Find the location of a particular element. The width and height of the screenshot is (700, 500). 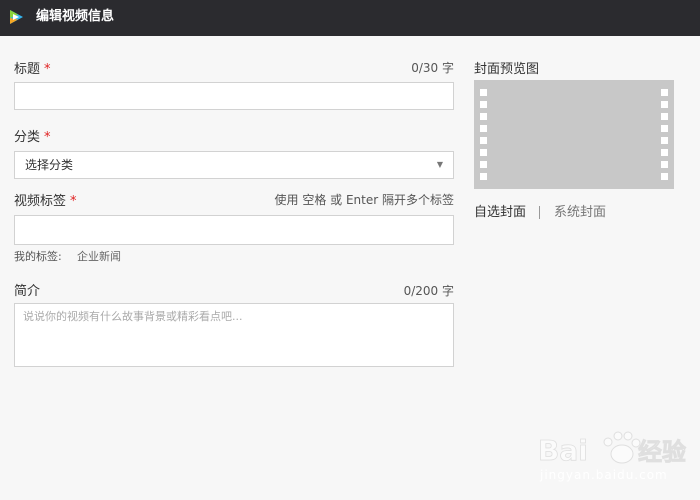

title-input is located at coordinates (234, 96).